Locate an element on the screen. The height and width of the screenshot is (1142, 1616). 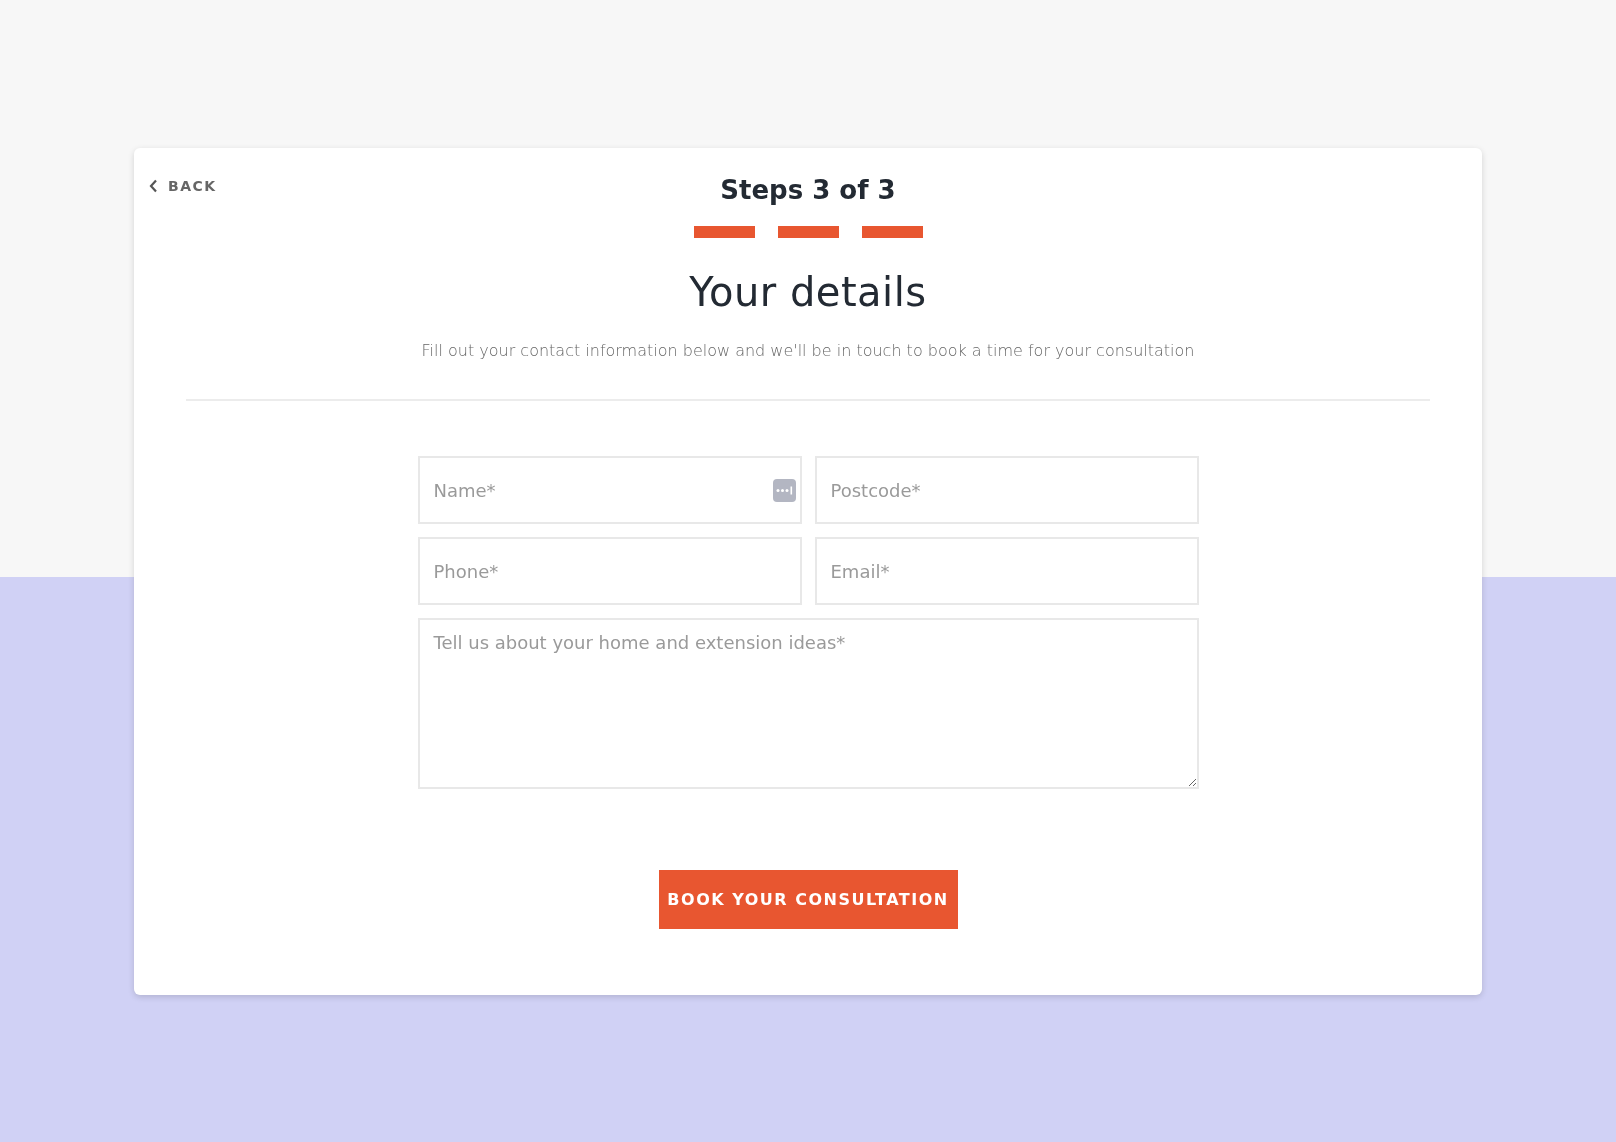
input-field: Postcode* is located at coordinates (1006, 490).